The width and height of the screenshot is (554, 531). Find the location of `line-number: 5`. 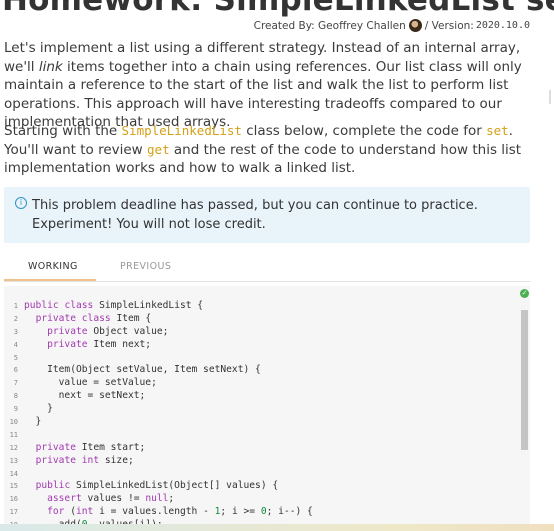

line-number: 5 is located at coordinates (15, 357).